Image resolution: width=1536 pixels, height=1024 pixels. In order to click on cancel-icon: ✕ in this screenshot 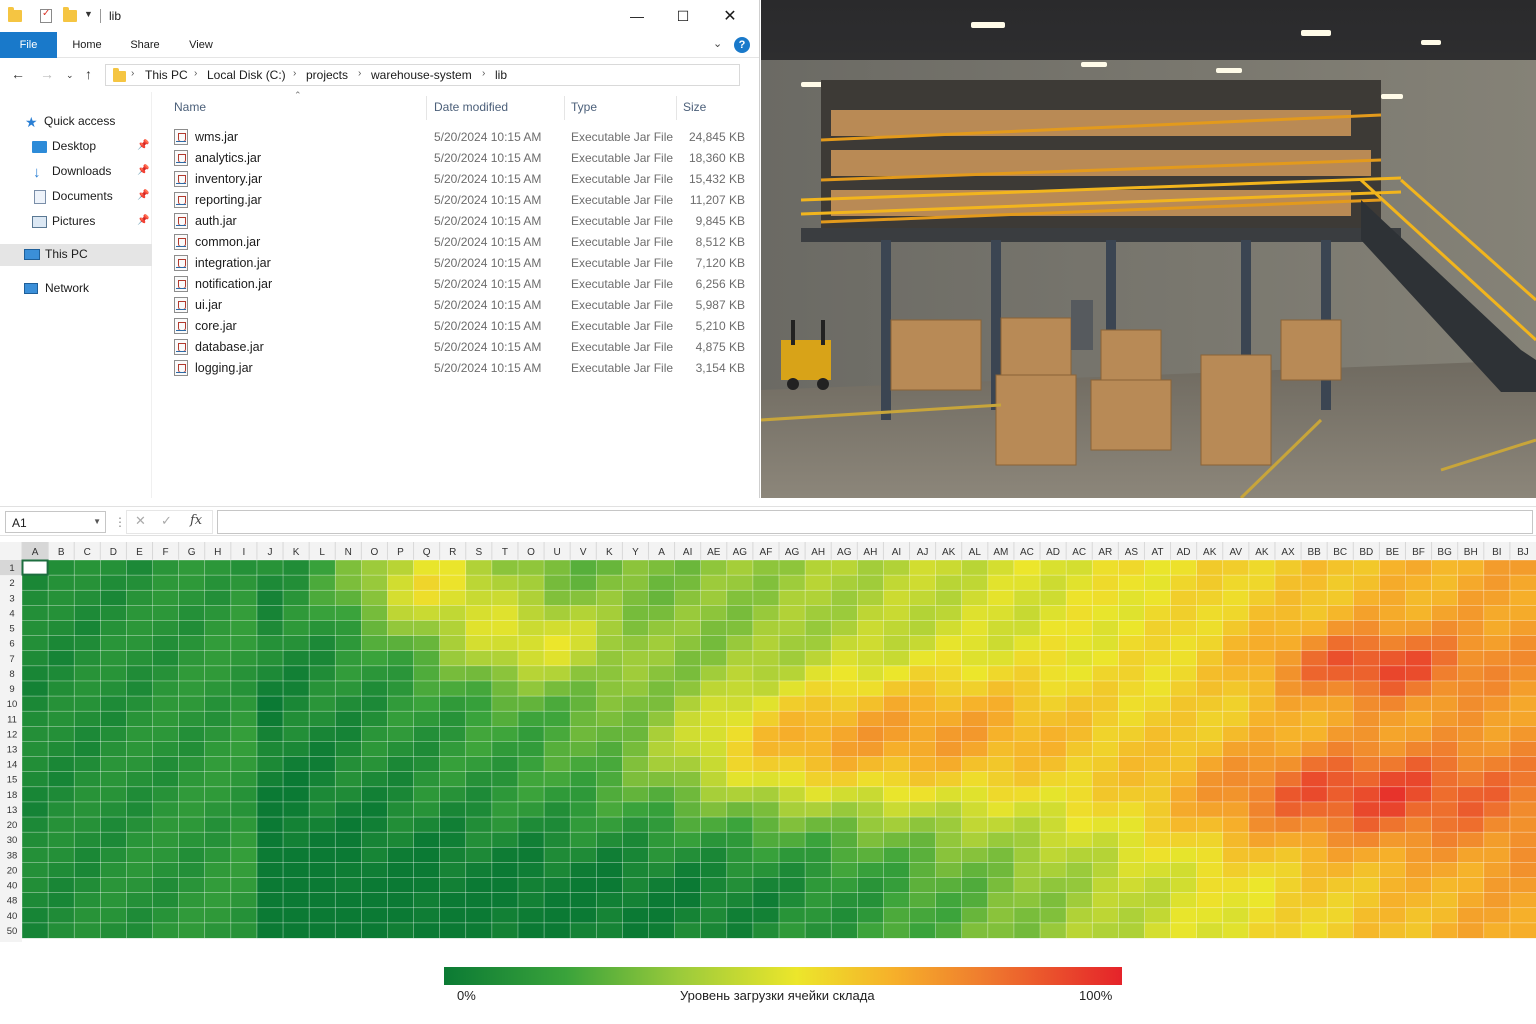, I will do `click(140, 521)`.